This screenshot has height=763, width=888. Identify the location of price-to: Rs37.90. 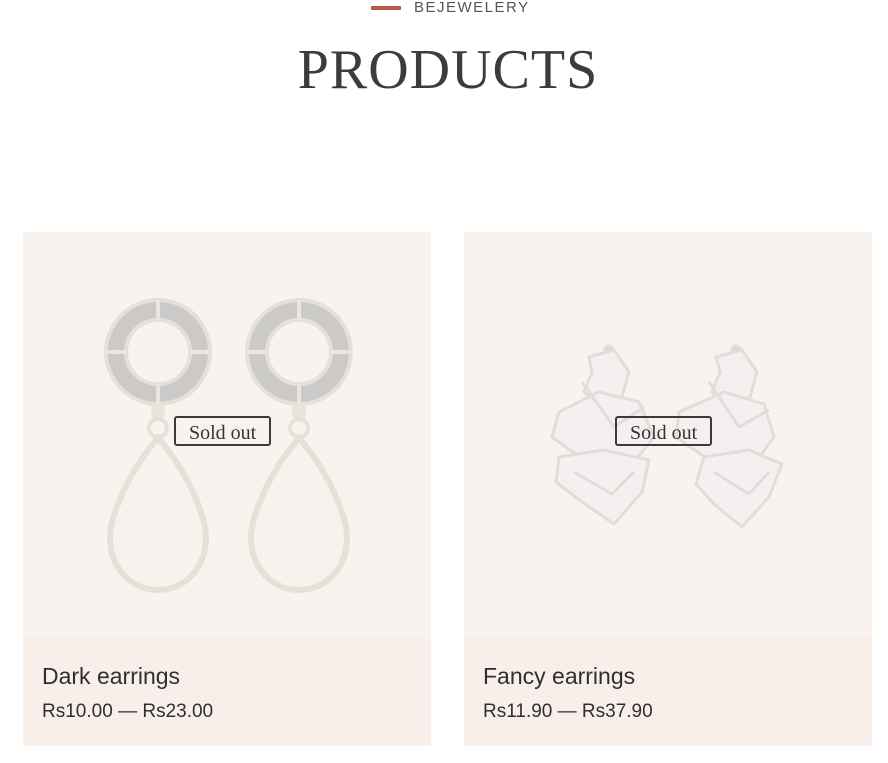
(617, 711).